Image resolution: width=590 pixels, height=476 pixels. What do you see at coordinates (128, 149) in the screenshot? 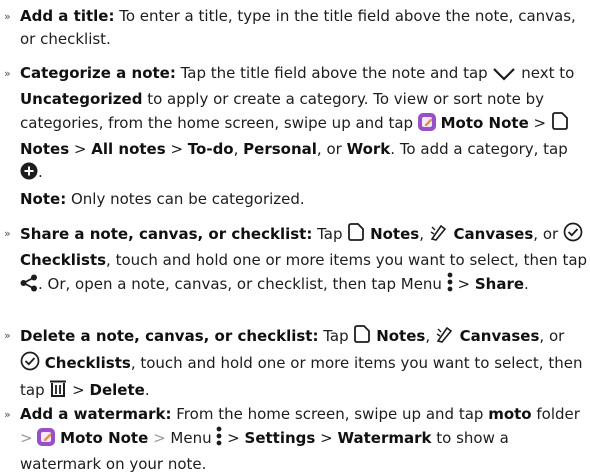
I see `all-notes-label: All notes` at bounding box center [128, 149].